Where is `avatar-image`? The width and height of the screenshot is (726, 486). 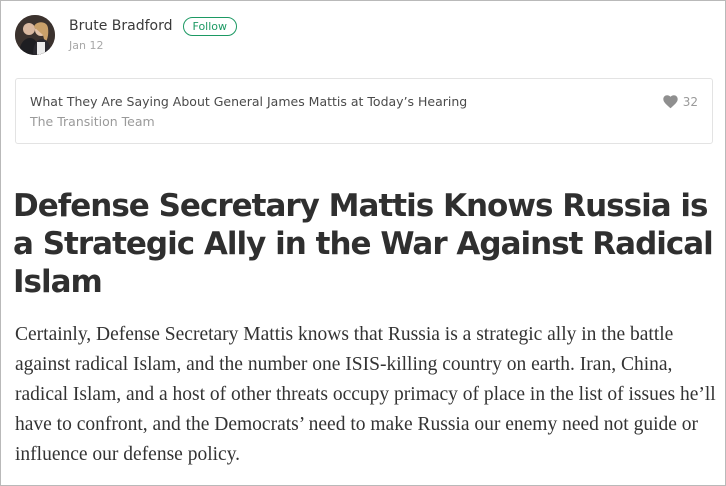
avatar-image is located at coordinates (35, 35).